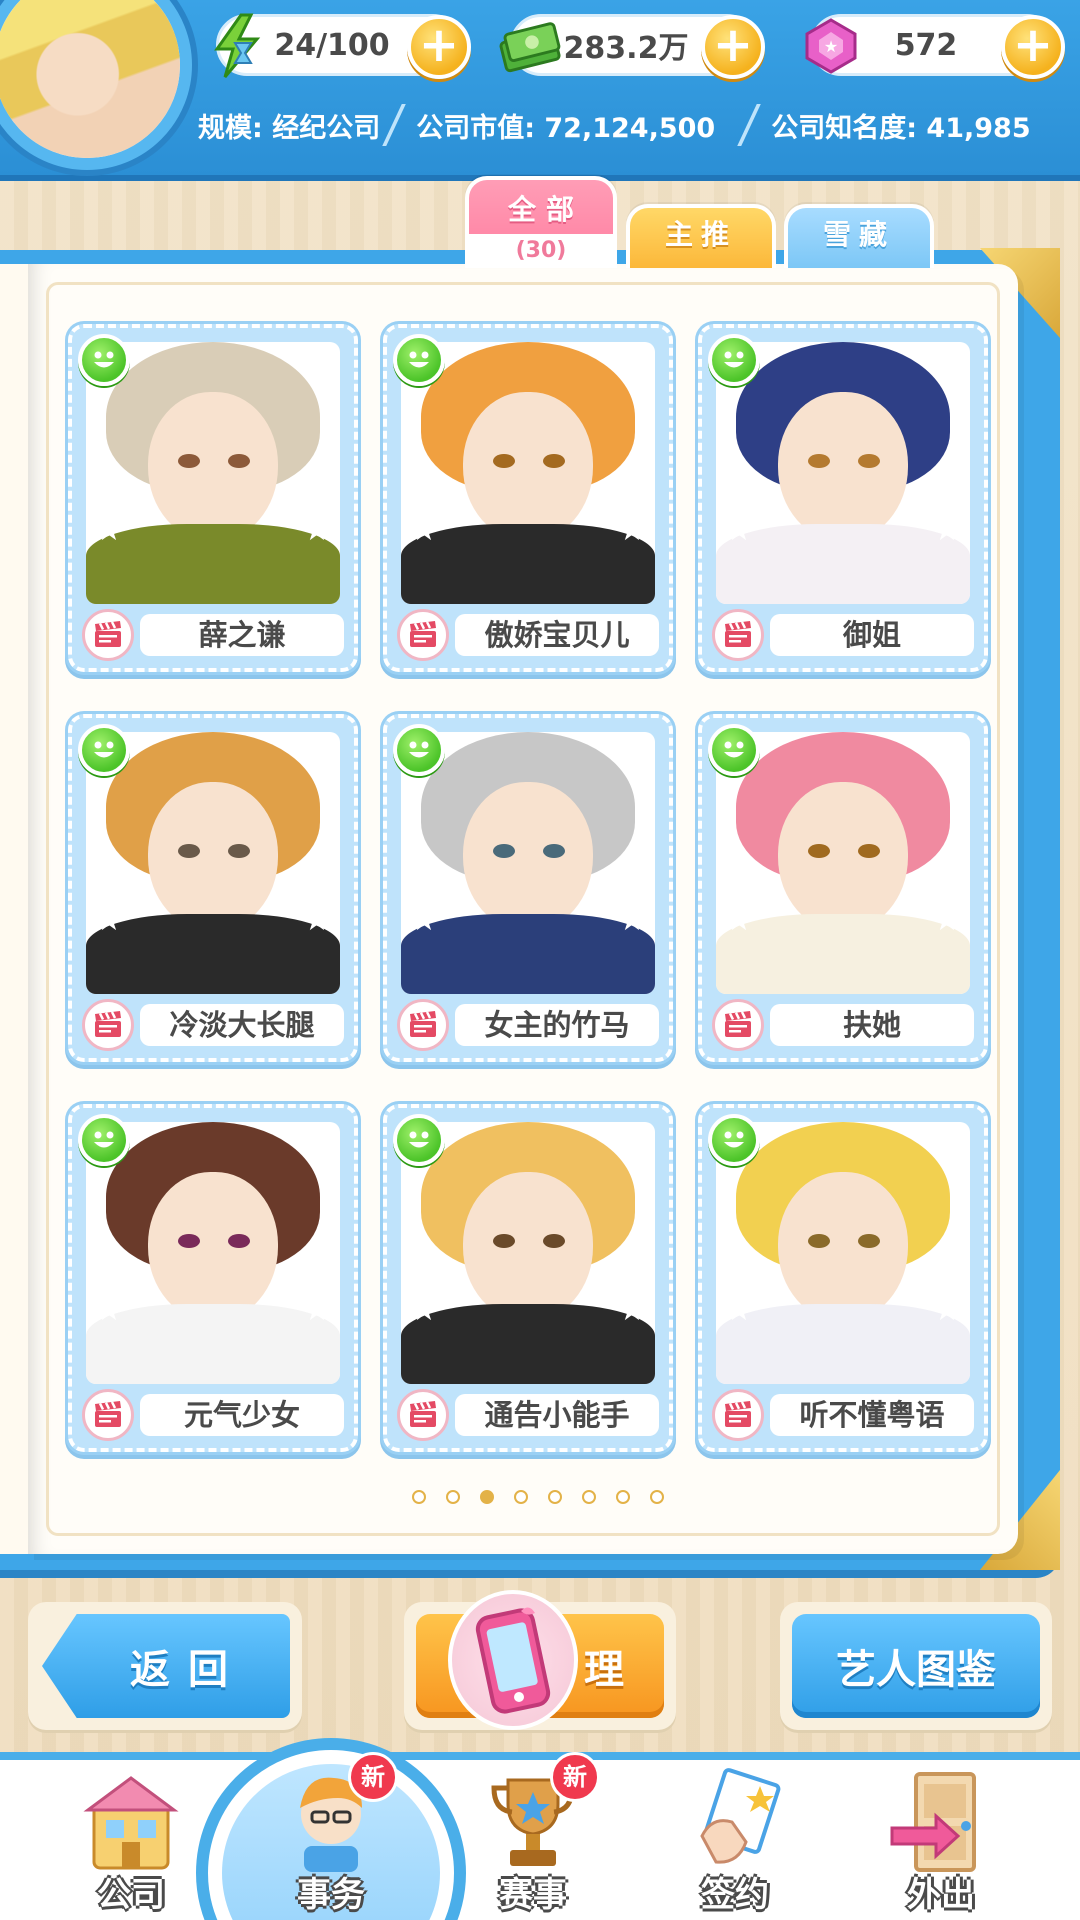 The width and height of the screenshot is (1080, 1920). What do you see at coordinates (90, 79) in the screenshot?
I see `avatar-image` at bounding box center [90, 79].